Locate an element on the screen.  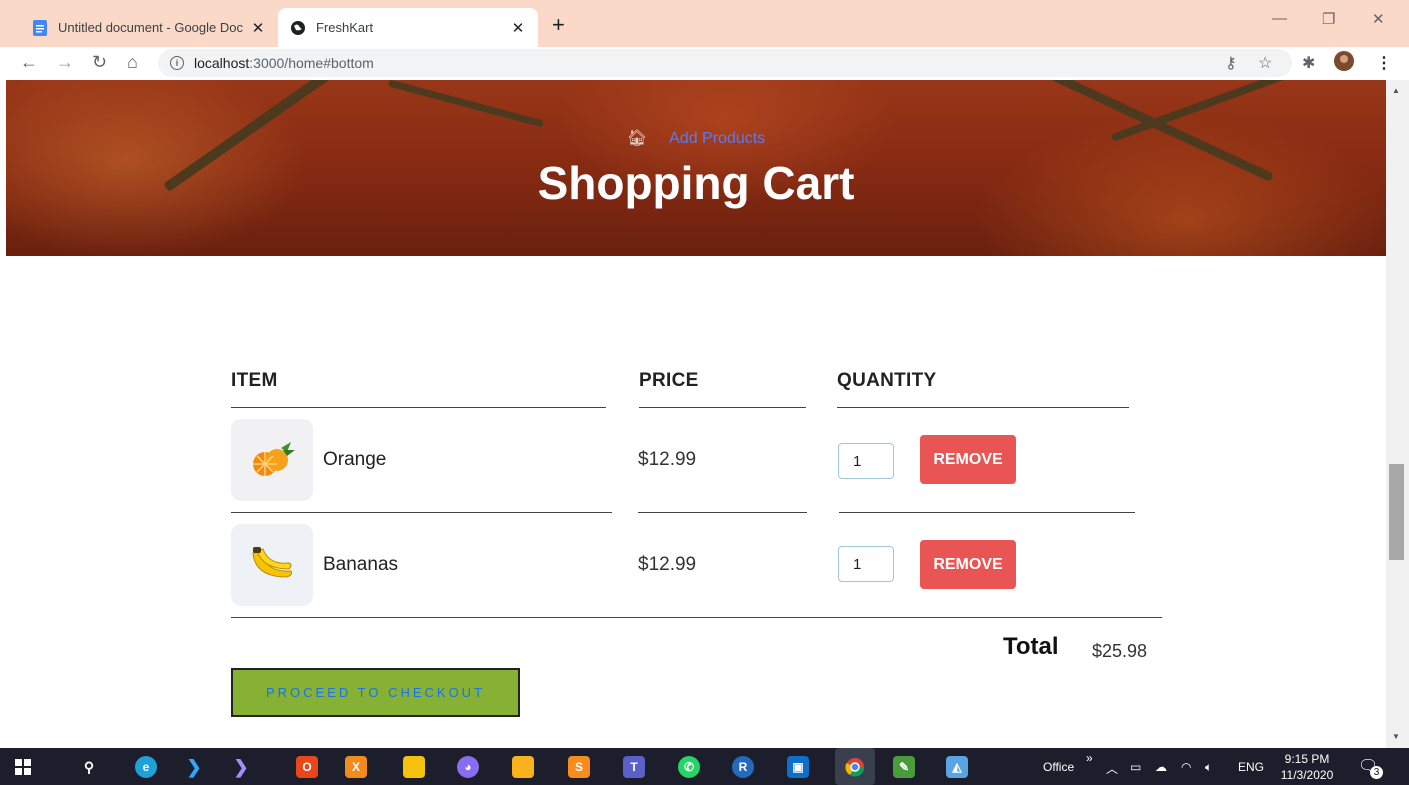
home-icon: 🏠︎ is located at coordinates (637, 138).